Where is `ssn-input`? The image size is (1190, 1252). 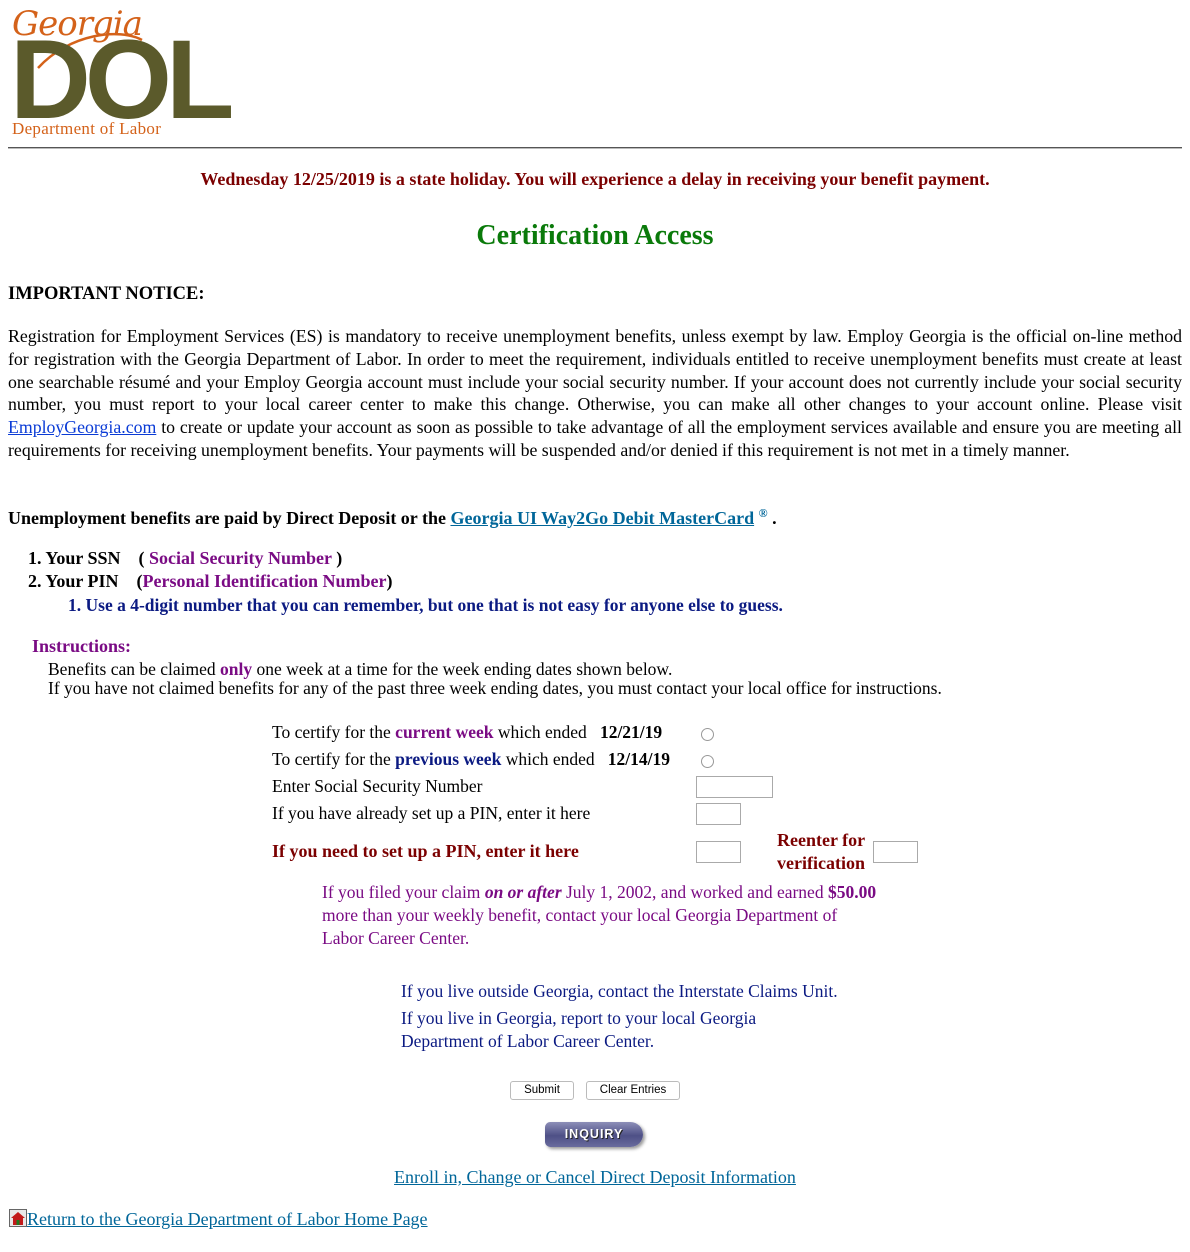 ssn-input is located at coordinates (734, 787).